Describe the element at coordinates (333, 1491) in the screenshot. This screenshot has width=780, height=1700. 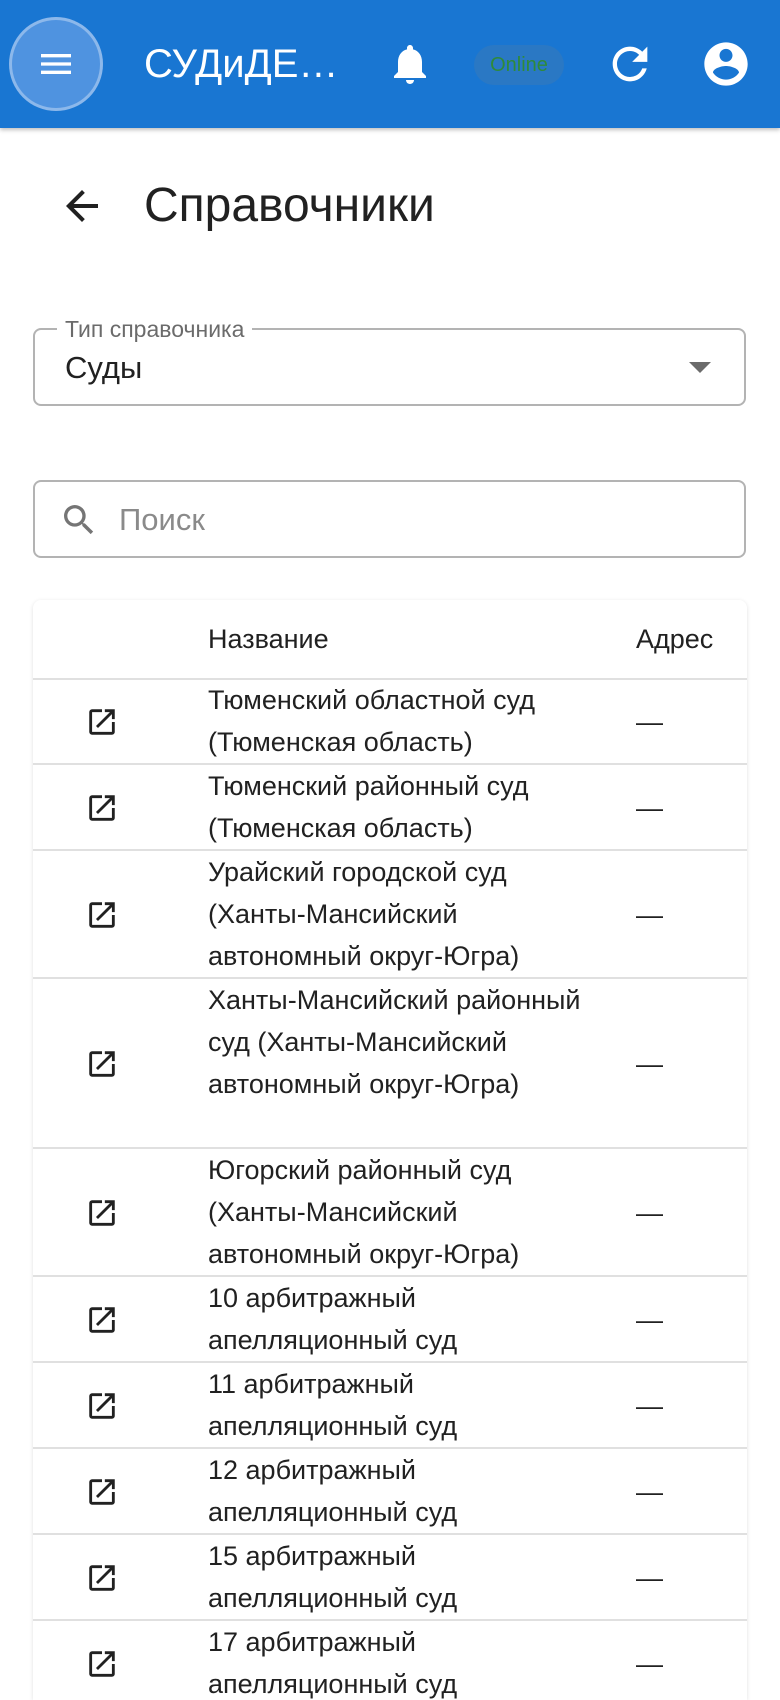
I see `row-name: 12 арбитражный апелляционный суд` at that location.